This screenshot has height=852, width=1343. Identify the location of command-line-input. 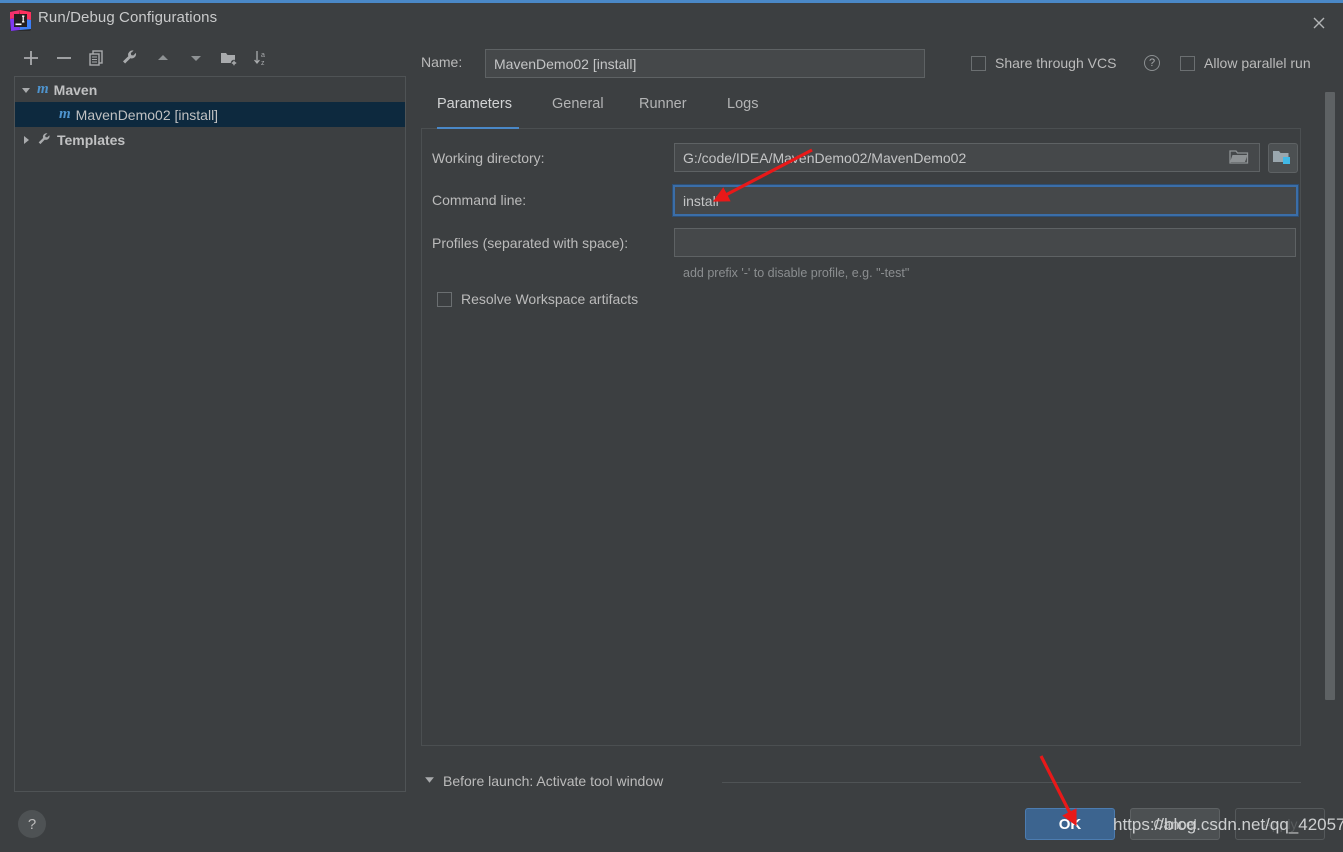
(985, 200).